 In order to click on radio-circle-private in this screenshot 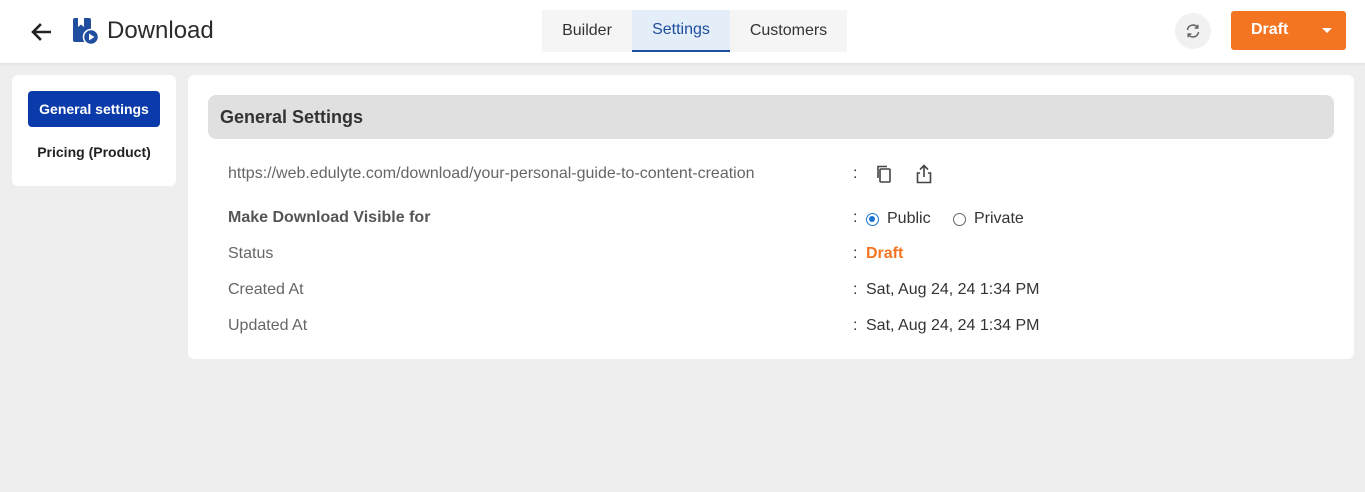, I will do `click(959, 219)`.